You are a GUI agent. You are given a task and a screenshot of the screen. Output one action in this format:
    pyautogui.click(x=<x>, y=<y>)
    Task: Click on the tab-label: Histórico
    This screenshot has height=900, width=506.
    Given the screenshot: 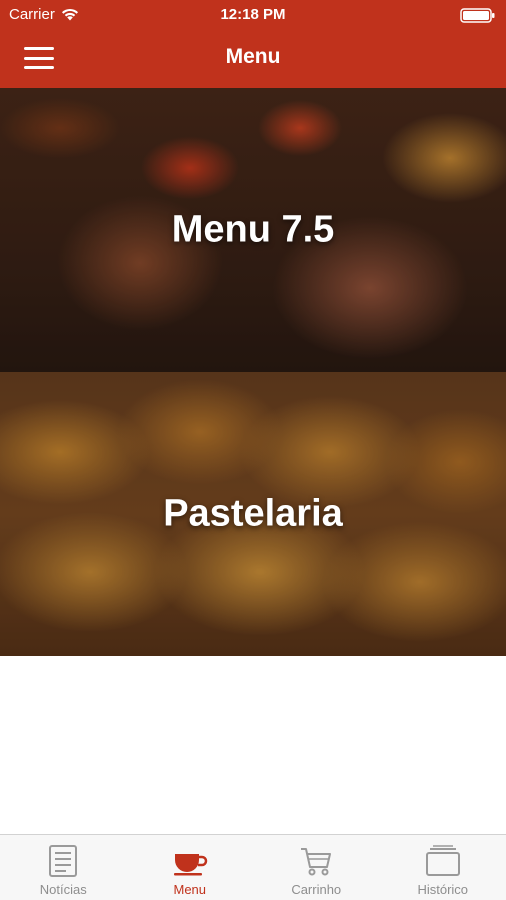 What is the action you would take?
    pyautogui.click(x=443, y=889)
    